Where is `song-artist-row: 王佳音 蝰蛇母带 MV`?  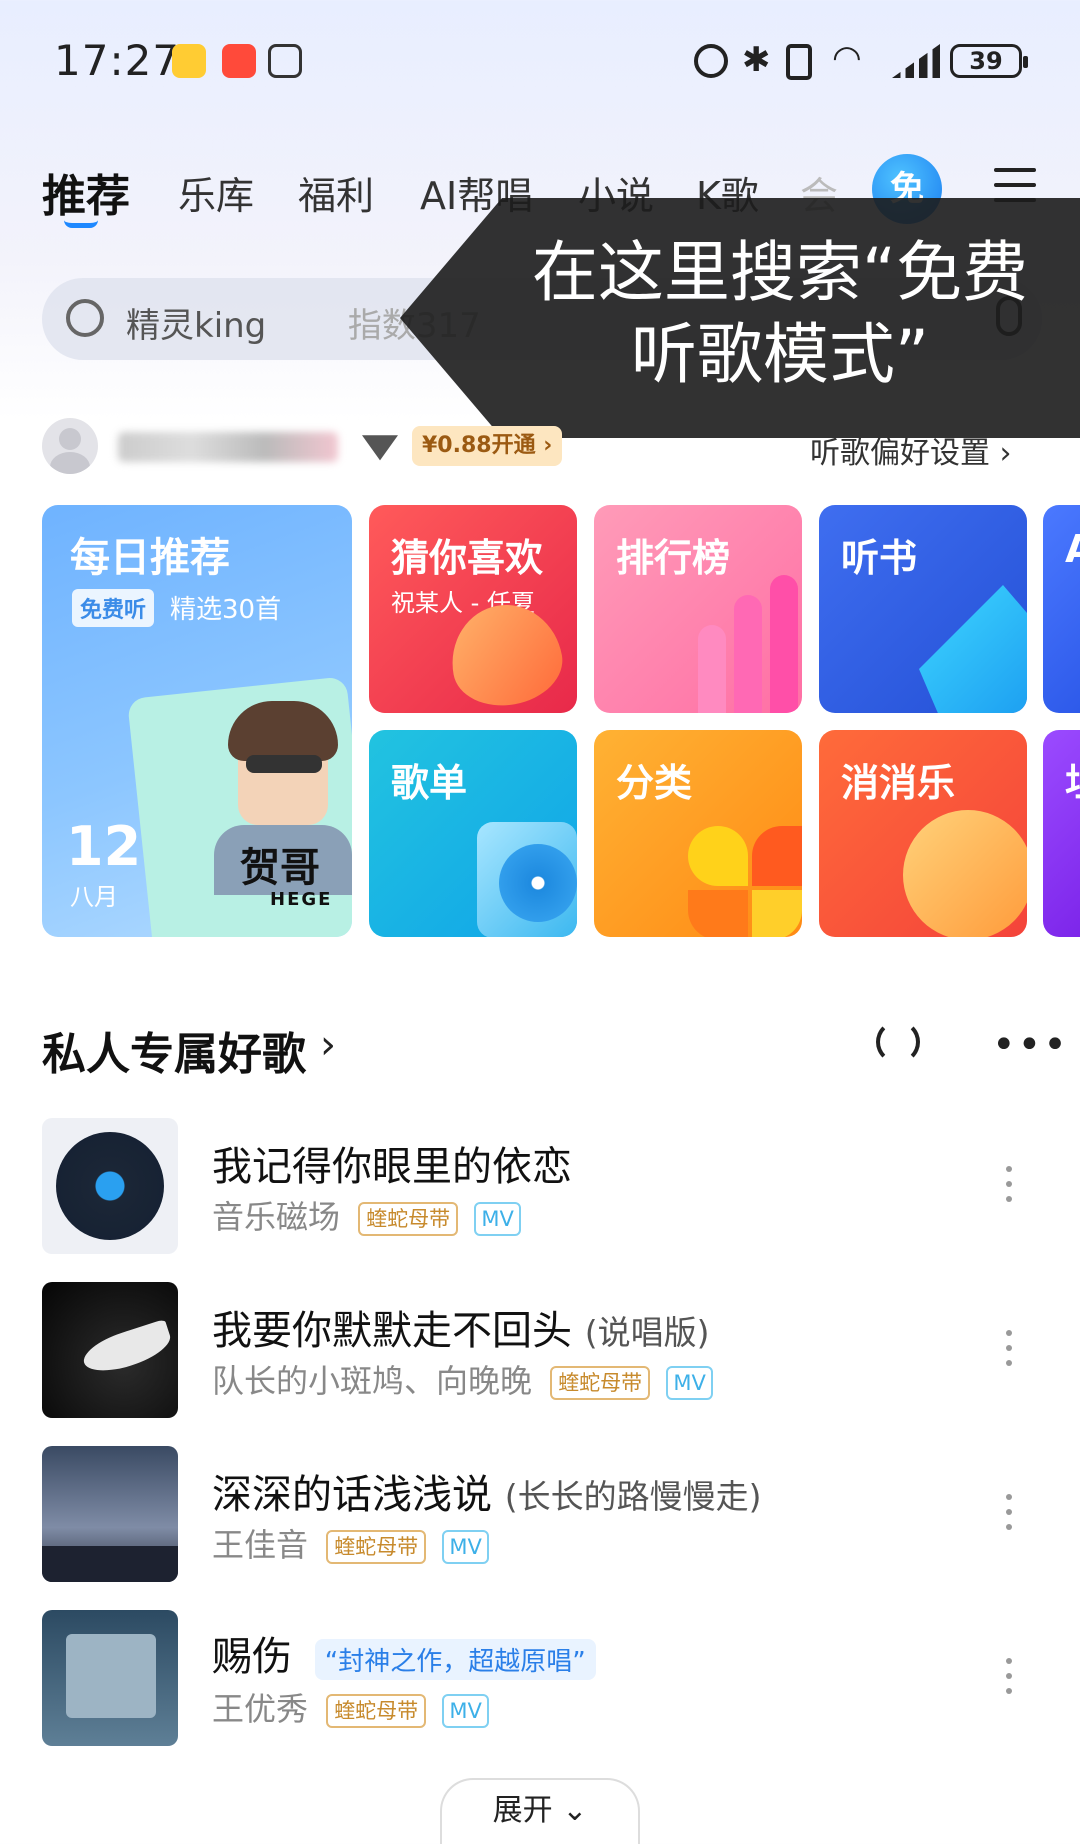 song-artist-row: 王佳音 蝰蛇母带 MV is located at coordinates (350, 1543).